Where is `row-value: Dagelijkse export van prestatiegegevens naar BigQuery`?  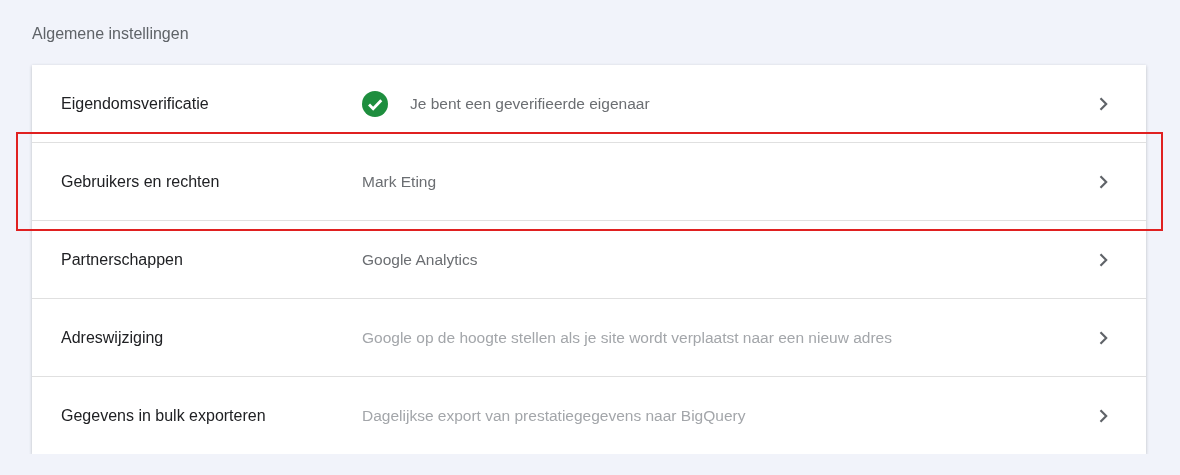
row-value: Dagelijkse export van prestatiegegevens naar BigQuery is located at coordinates (554, 415).